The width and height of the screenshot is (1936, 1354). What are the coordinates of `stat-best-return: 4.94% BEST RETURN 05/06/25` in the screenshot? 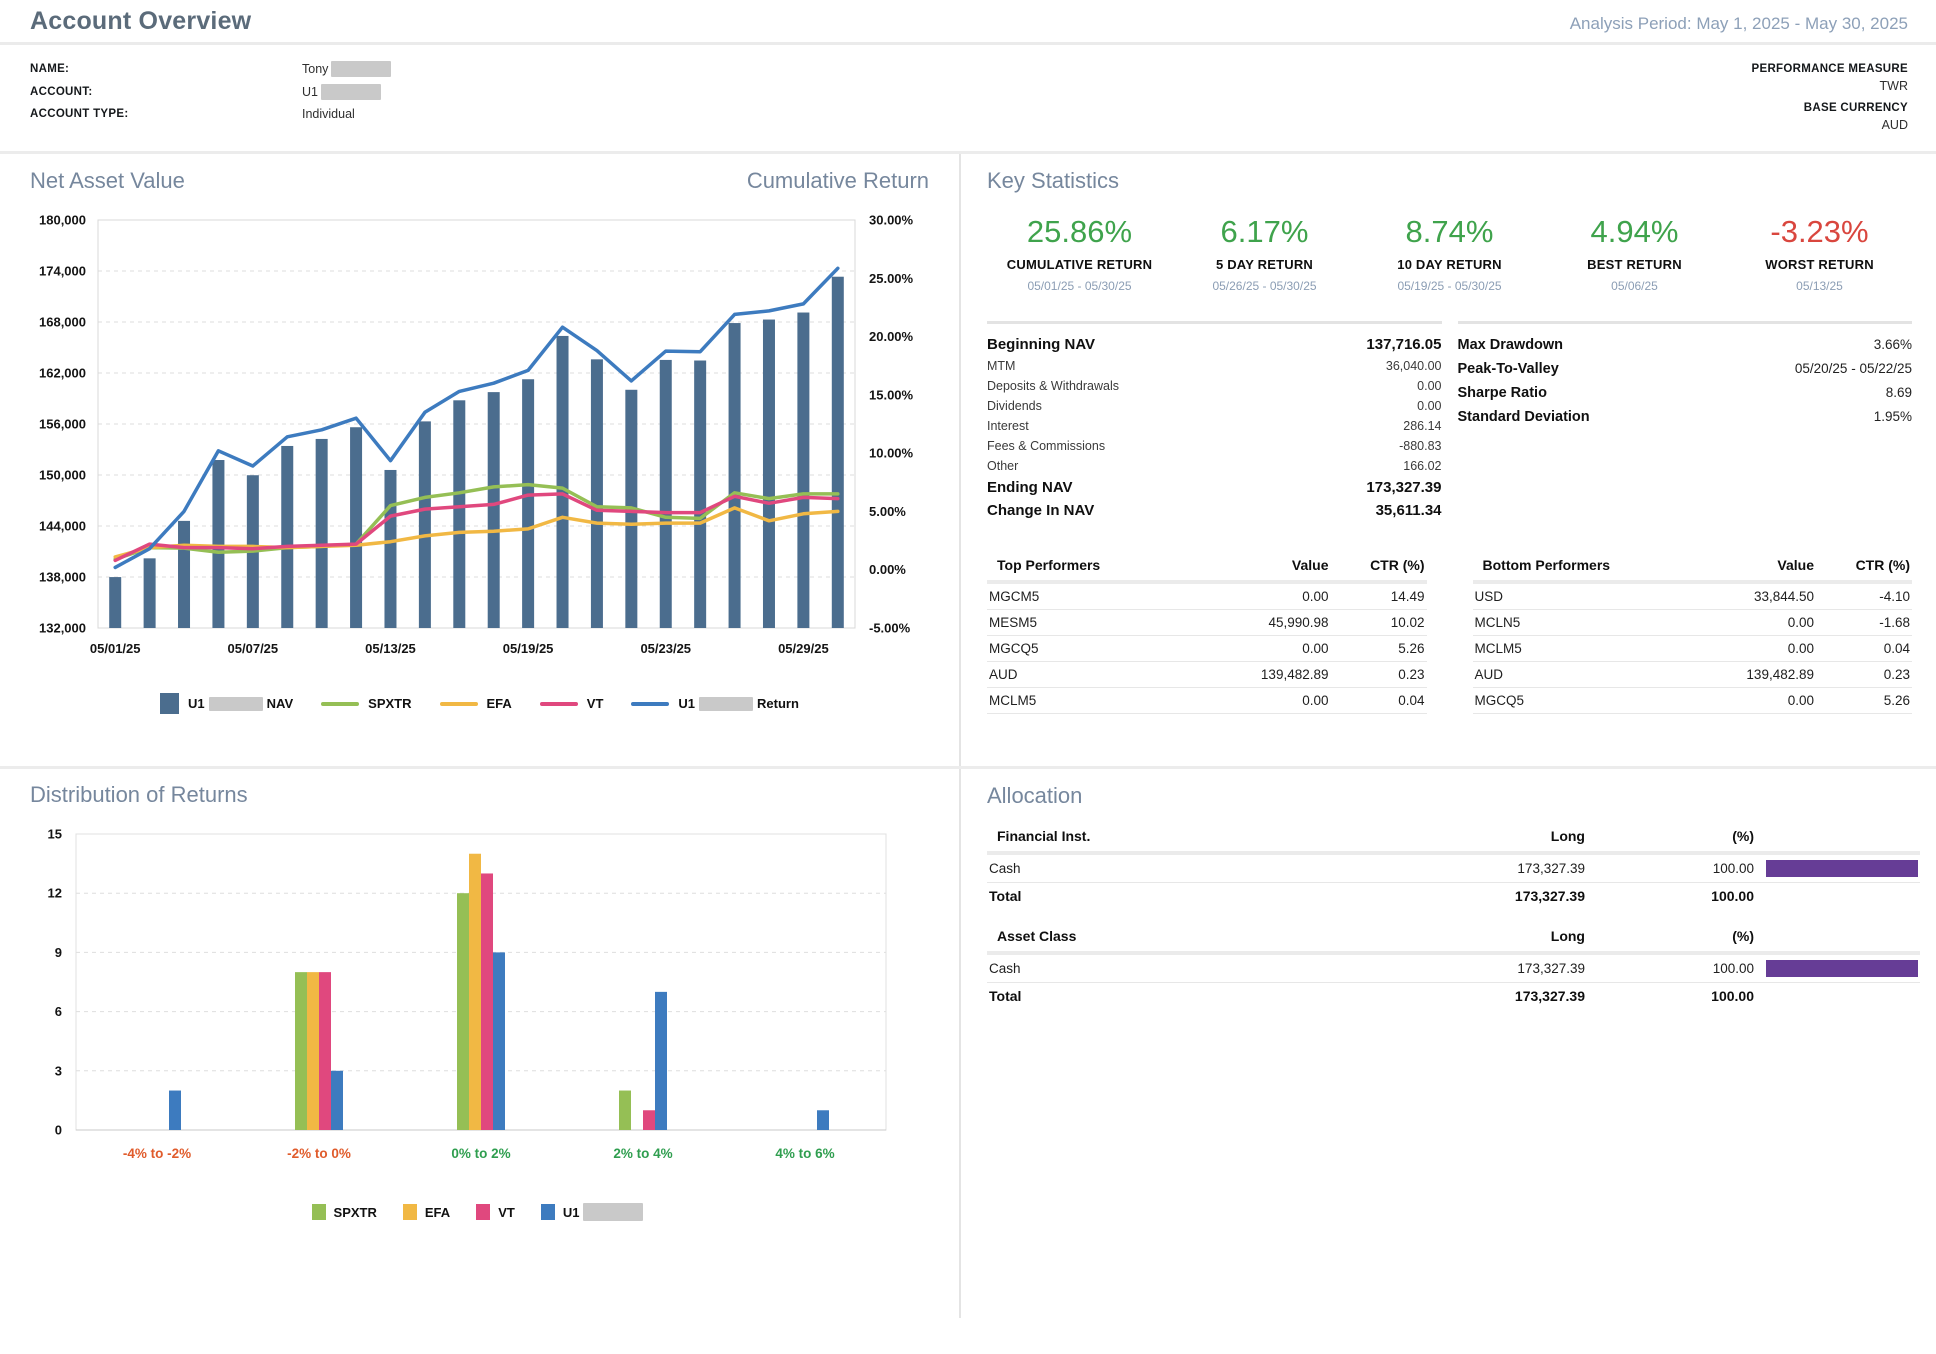 It's located at (1634, 253).